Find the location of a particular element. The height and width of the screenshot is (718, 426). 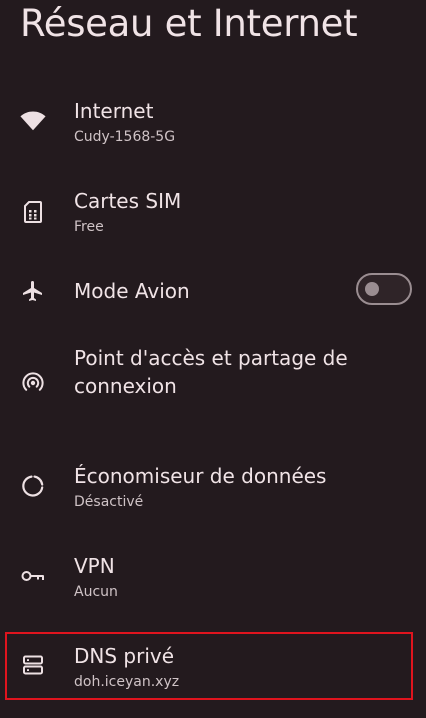

highlight-box is located at coordinates (209, 666).